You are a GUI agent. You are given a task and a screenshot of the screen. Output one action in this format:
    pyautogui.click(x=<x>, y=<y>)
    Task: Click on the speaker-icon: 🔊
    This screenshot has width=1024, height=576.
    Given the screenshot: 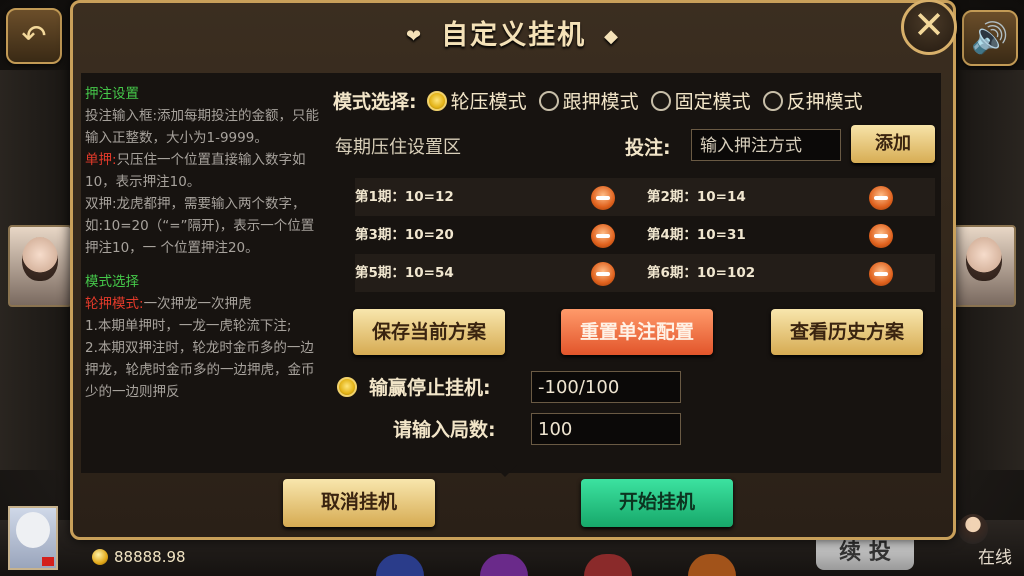 What is the action you would take?
    pyautogui.click(x=990, y=38)
    